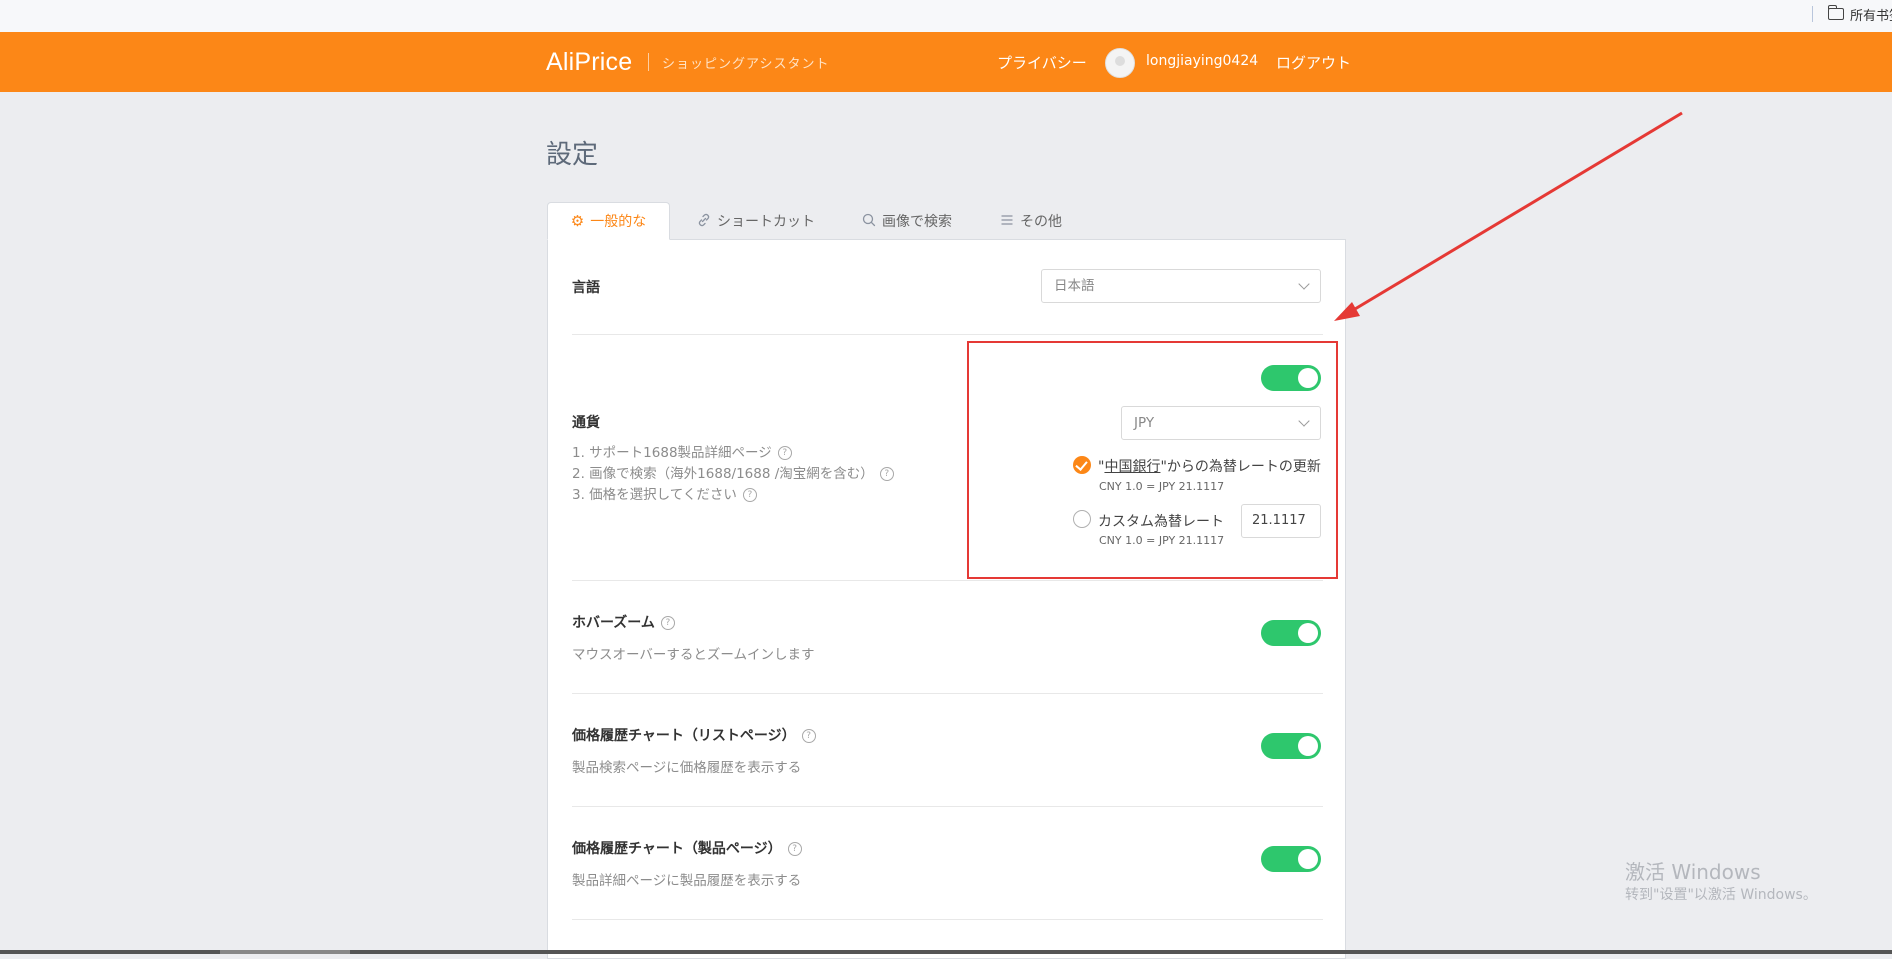 The image size is (1892, 959). I want to click on tab-general: ⚙ 一般的な, so click(608, 221).